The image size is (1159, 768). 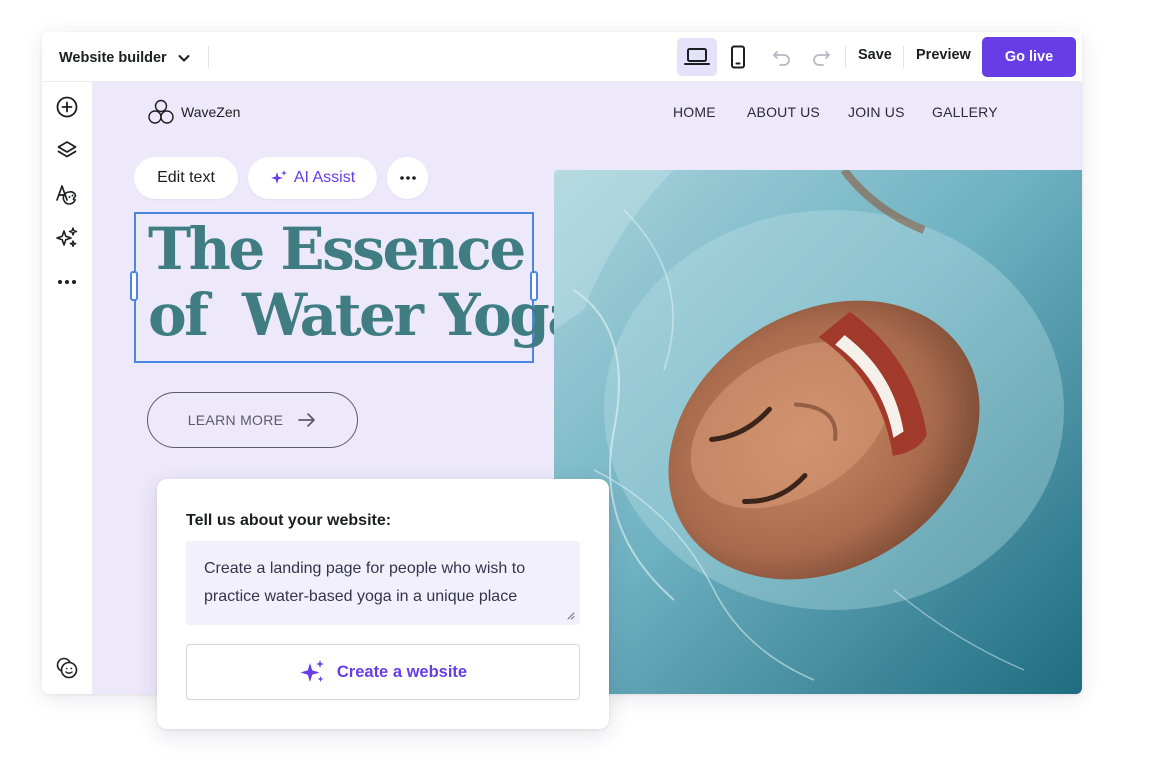 What do you see at coordinates (1029, 57) in the screenshot?
I see `go-live-button: Go live` at bounding box center [1029, 57].